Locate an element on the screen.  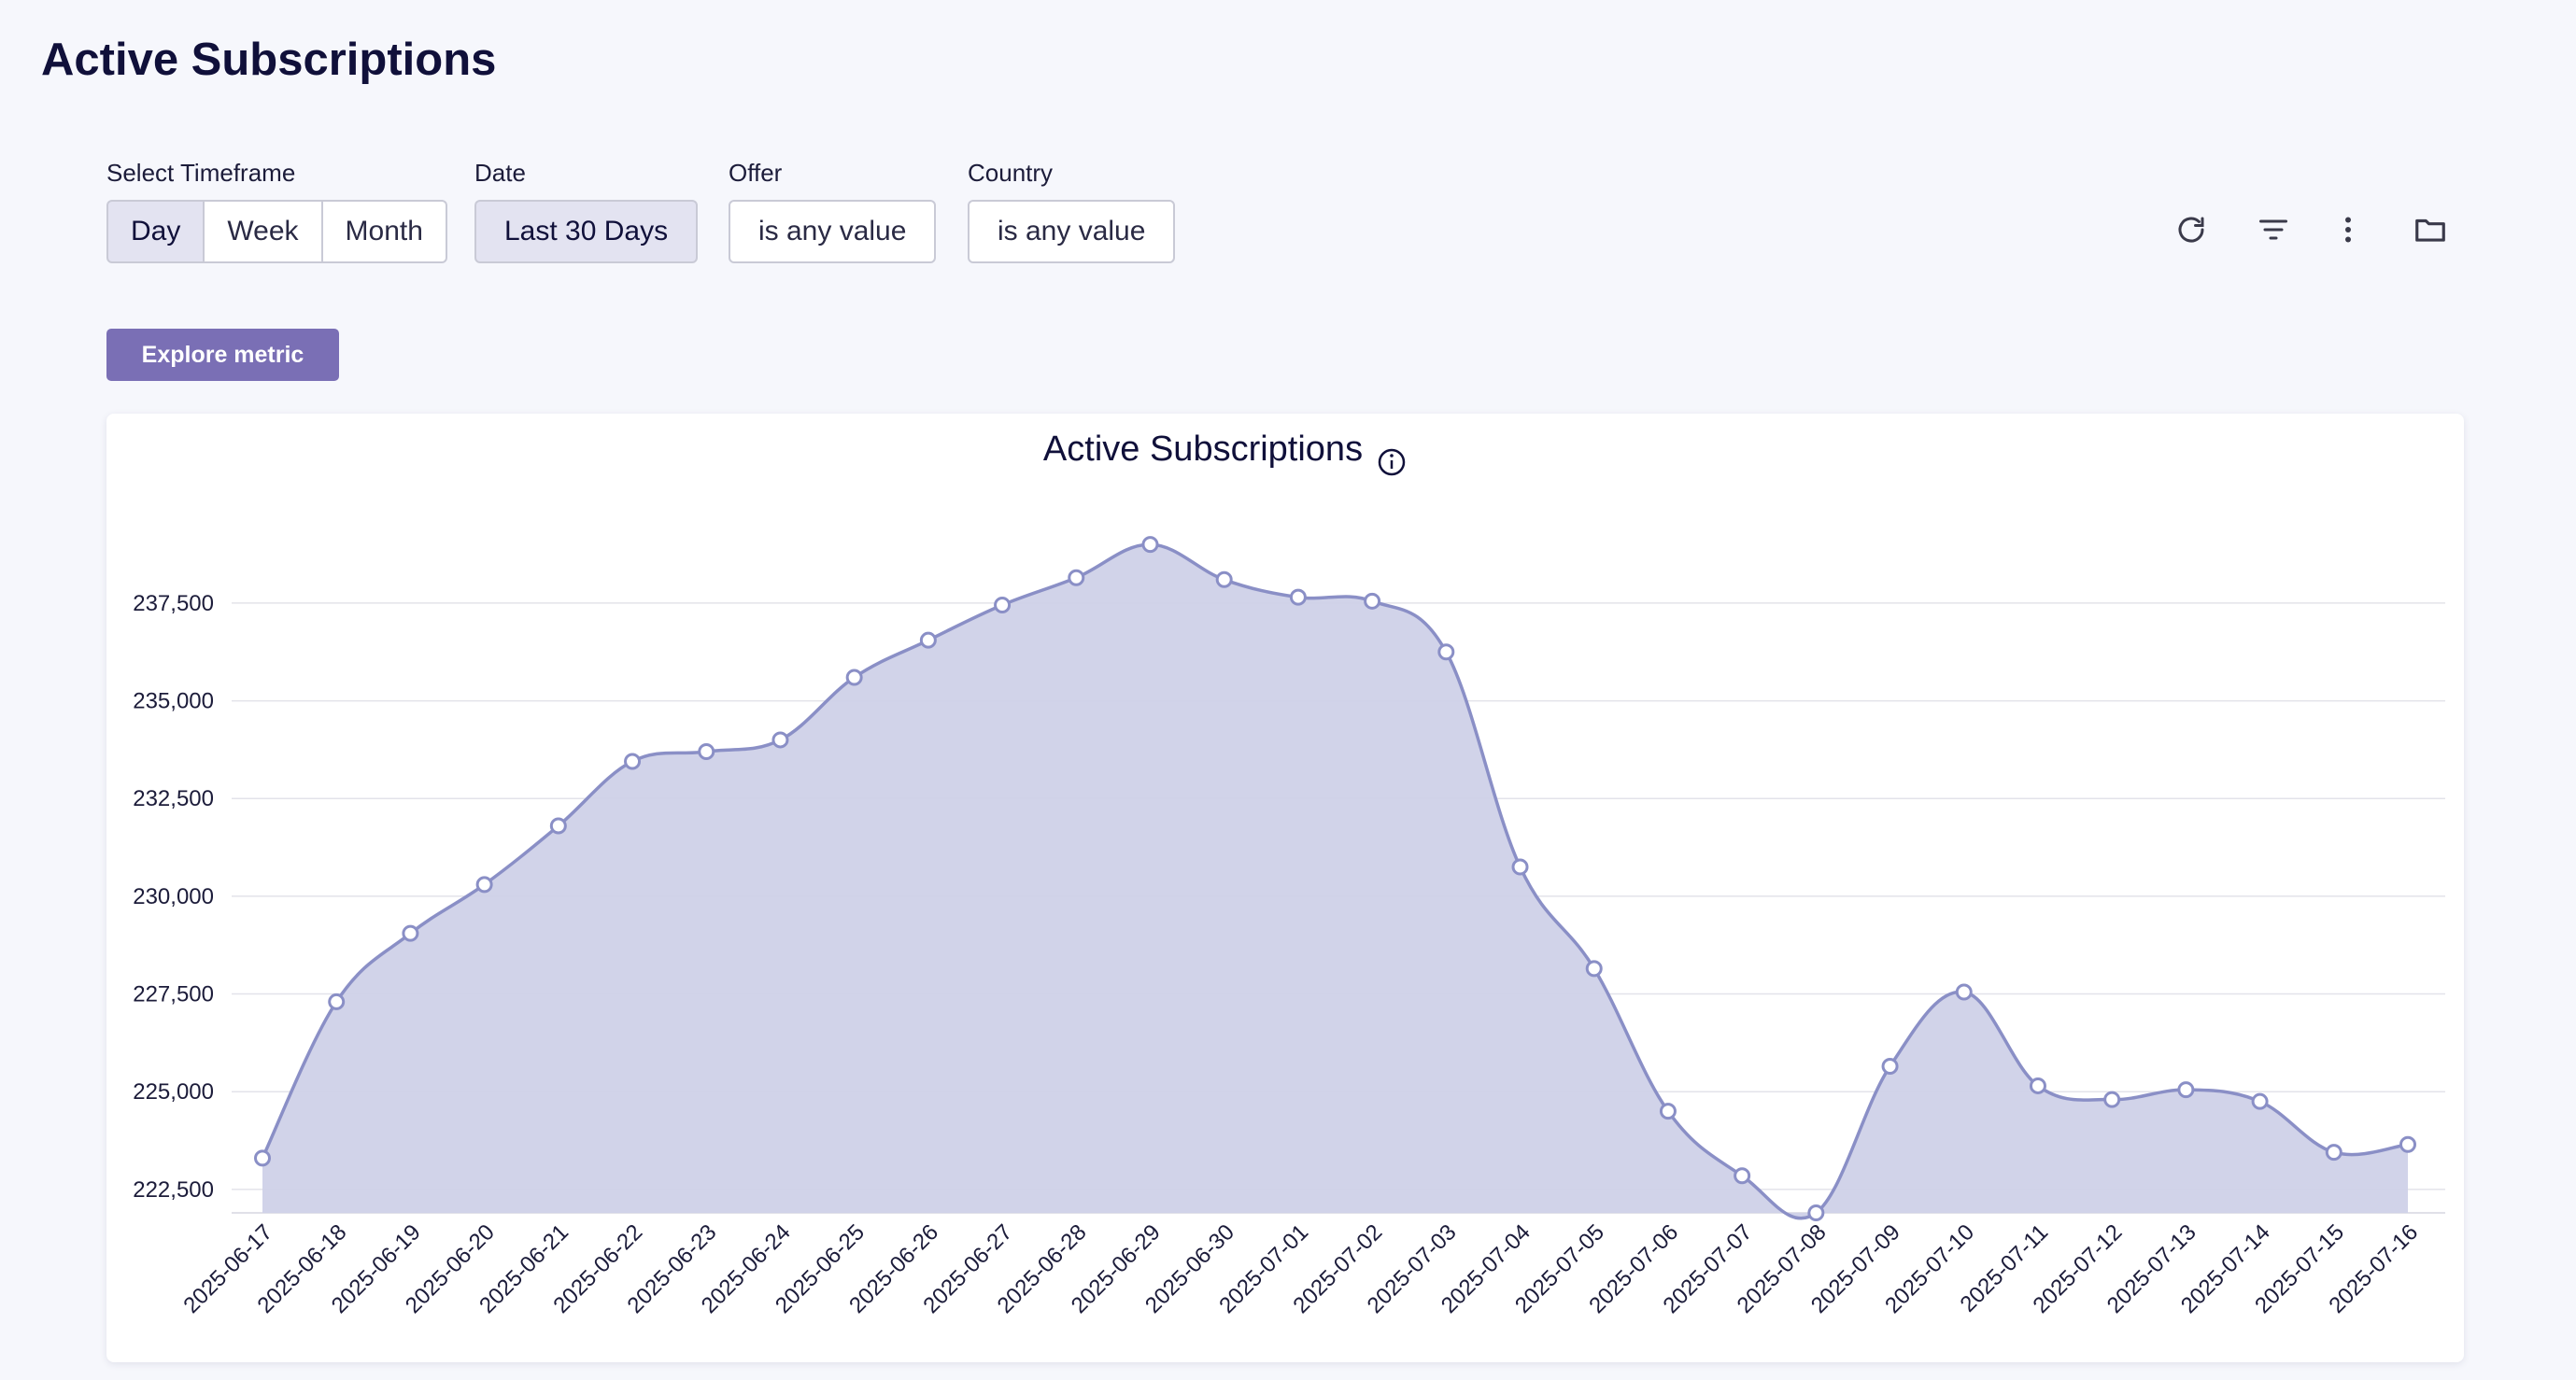
refresh-icon is located at coordinates (2191, 229).